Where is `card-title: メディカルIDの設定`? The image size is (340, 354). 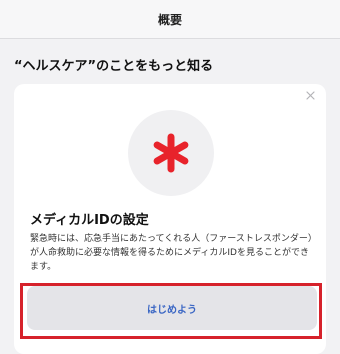 card-title: メディカルIDの設定 is located at coordinates (89, 220).